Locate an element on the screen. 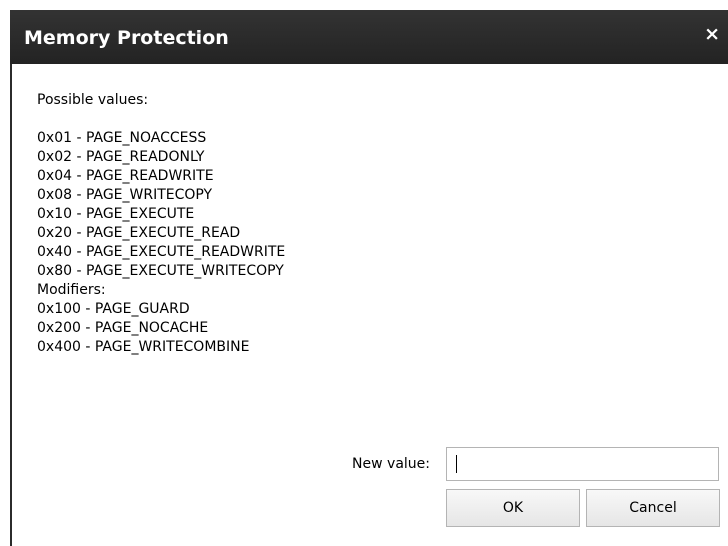 This screenshot has width=728, height=546. list-item: 0x02 - PAGE_READONLY is located at coordinates (121, 157).